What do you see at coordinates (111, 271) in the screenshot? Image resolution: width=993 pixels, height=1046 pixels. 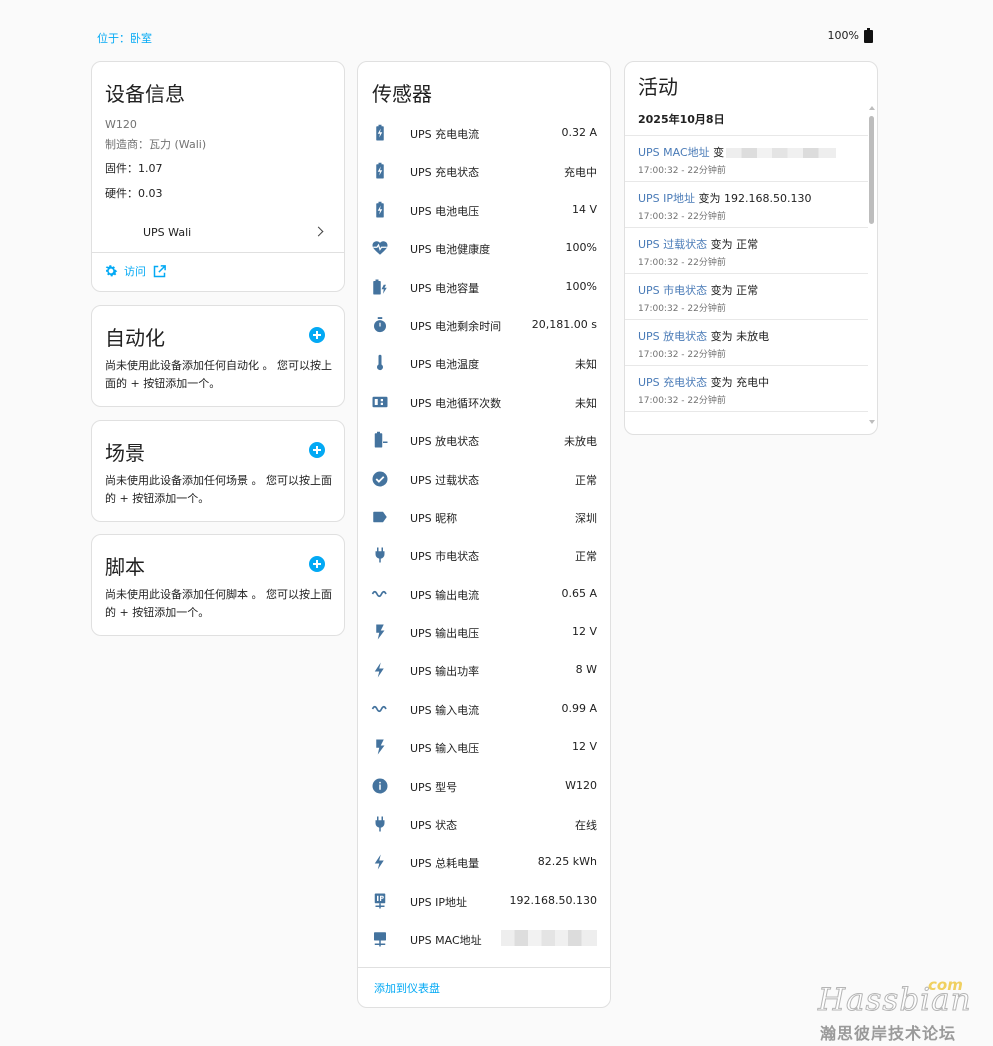 I see `gear-icon` at bounding box center [111, 271].